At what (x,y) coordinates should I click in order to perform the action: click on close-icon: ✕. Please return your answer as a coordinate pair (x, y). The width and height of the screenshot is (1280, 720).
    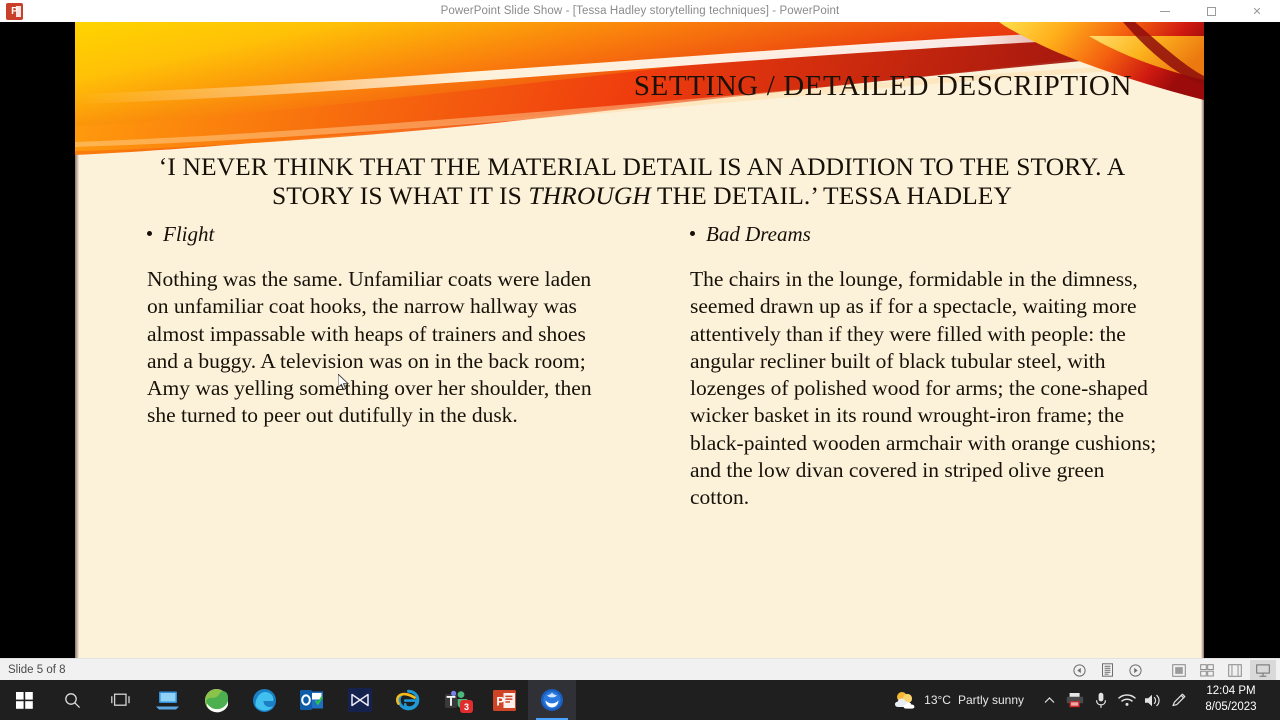
    Looking at the image, I should click on (1257, 11).